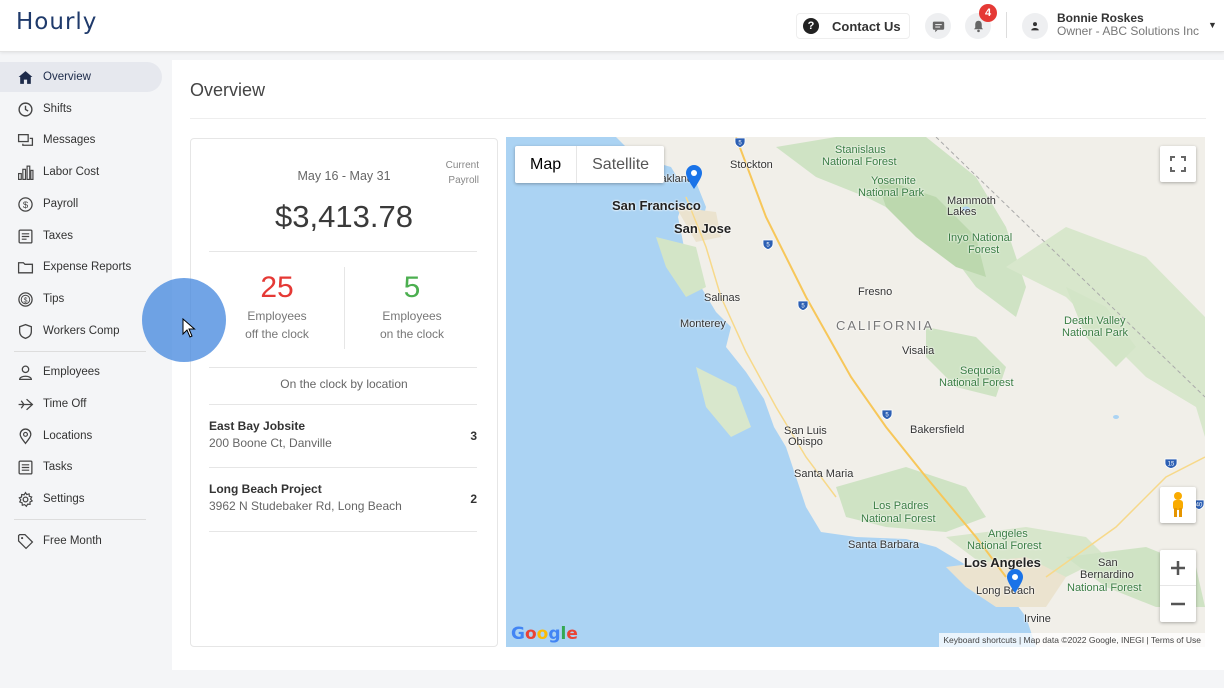  I want to click on user-avatar, so click(1035, 26).